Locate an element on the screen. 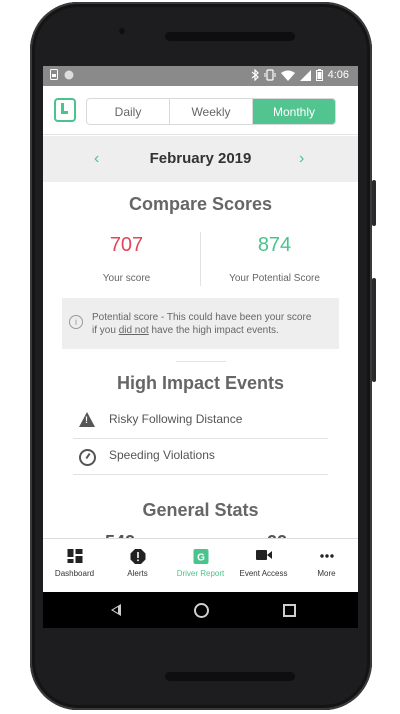  app-logo-icon is located at coordinates (65, 110).